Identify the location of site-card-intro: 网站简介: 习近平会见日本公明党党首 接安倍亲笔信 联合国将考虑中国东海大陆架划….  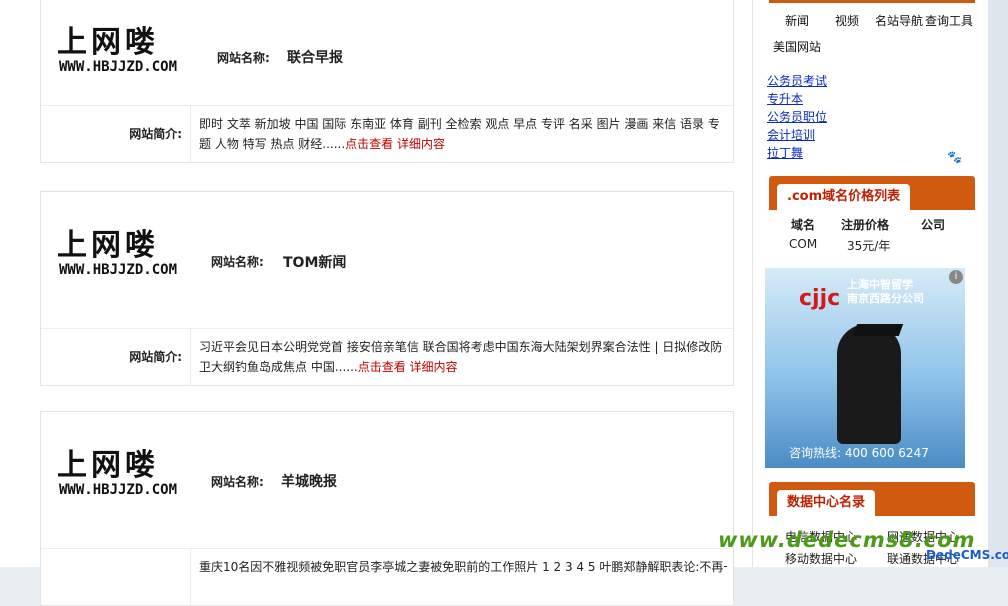
(387, 357).